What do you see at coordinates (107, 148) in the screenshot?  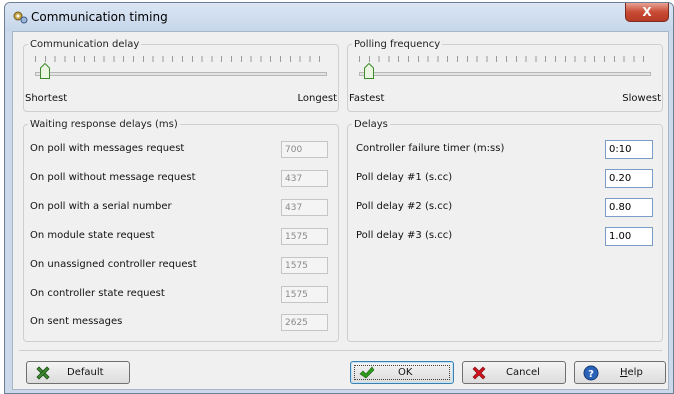 I see `row-label-poll-with-messages: On poll with messages request` at bounding box center [107, 148].